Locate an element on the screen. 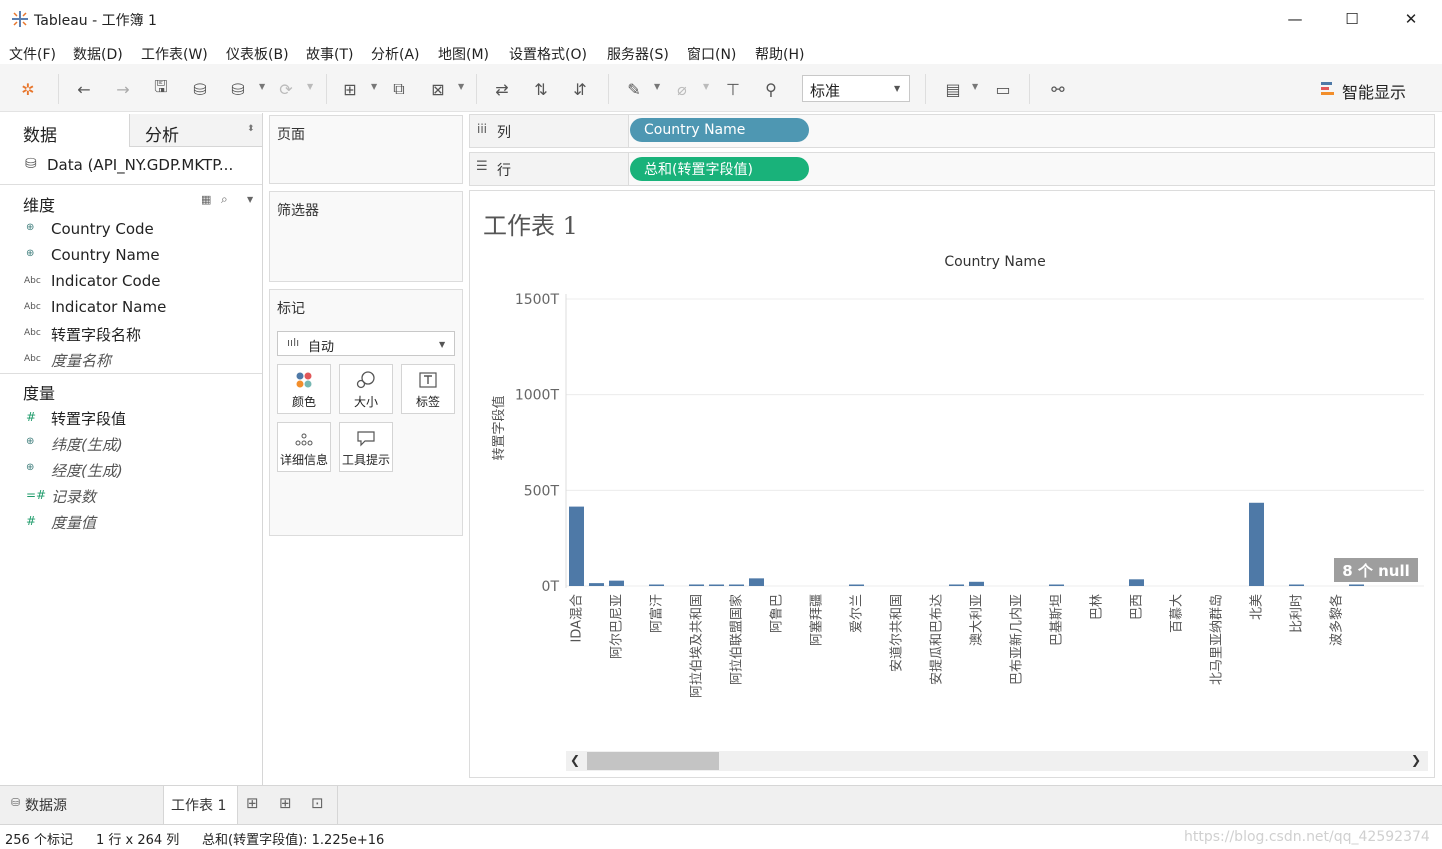  menu-server: 服务器(S) is located at coordinates (638, 54).